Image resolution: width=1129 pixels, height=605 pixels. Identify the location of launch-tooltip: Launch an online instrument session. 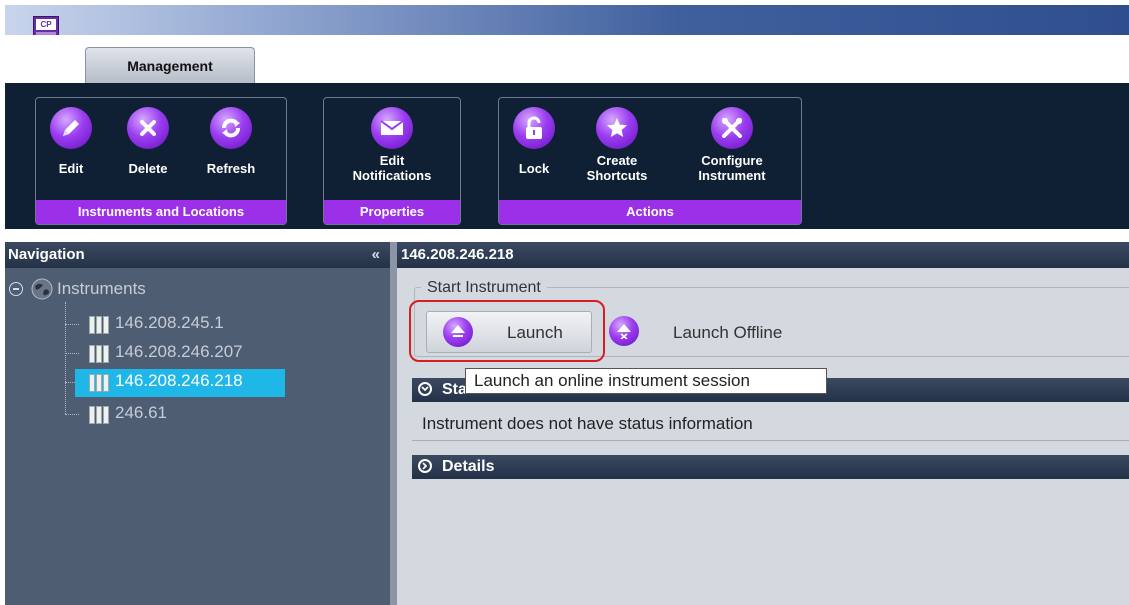
(646, 381).